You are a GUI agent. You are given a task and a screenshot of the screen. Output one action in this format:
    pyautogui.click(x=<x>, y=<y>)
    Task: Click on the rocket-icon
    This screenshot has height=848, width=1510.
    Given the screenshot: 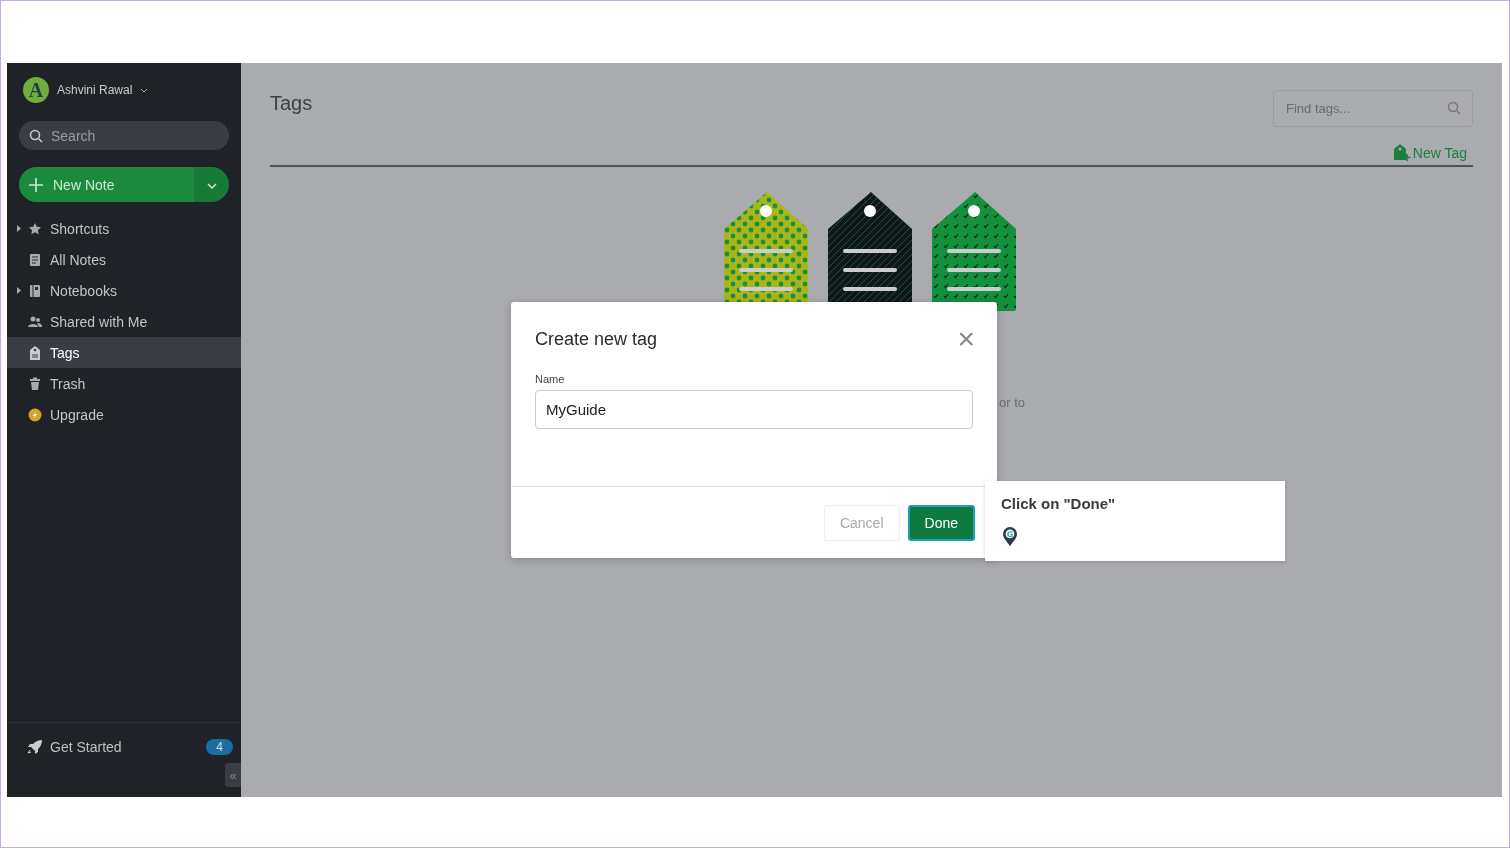 What is the action you would take?
    pyautogui.click(x=35, y=747)
    